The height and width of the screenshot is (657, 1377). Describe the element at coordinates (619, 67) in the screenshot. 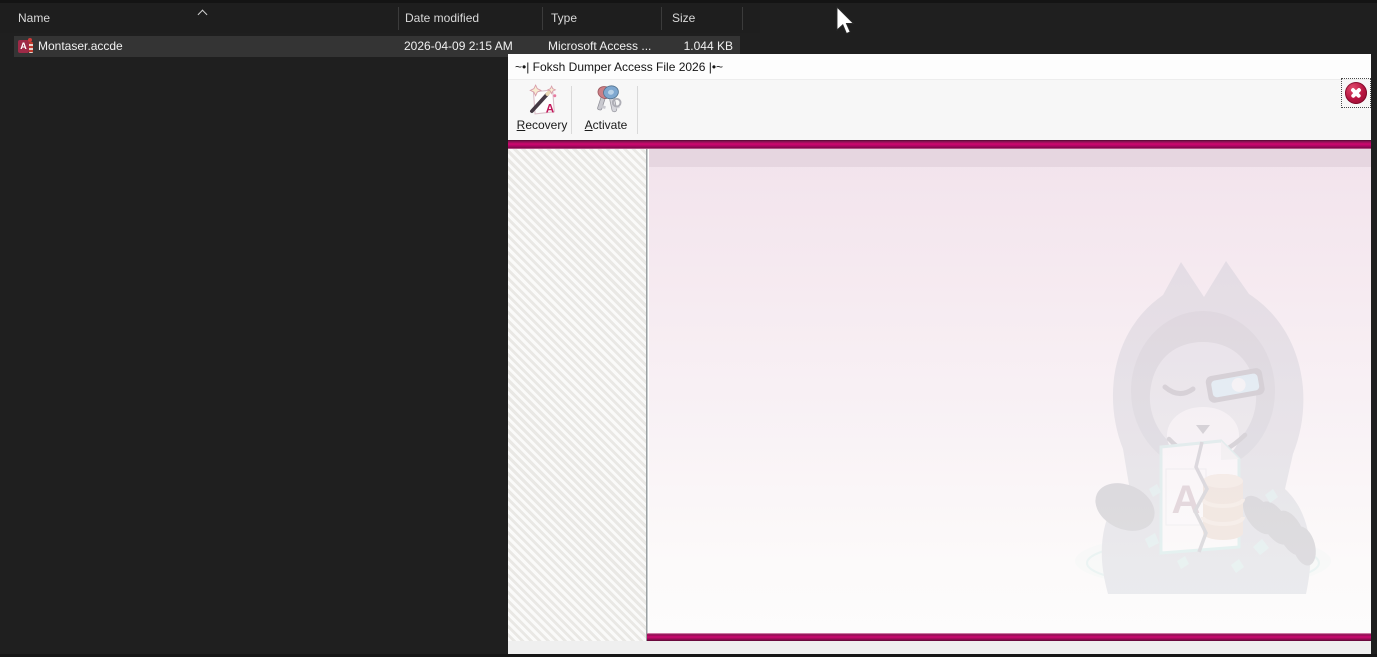

I see `dialog-title: ~•| Foksh Dumper Access File 2026 |•~` at that location.